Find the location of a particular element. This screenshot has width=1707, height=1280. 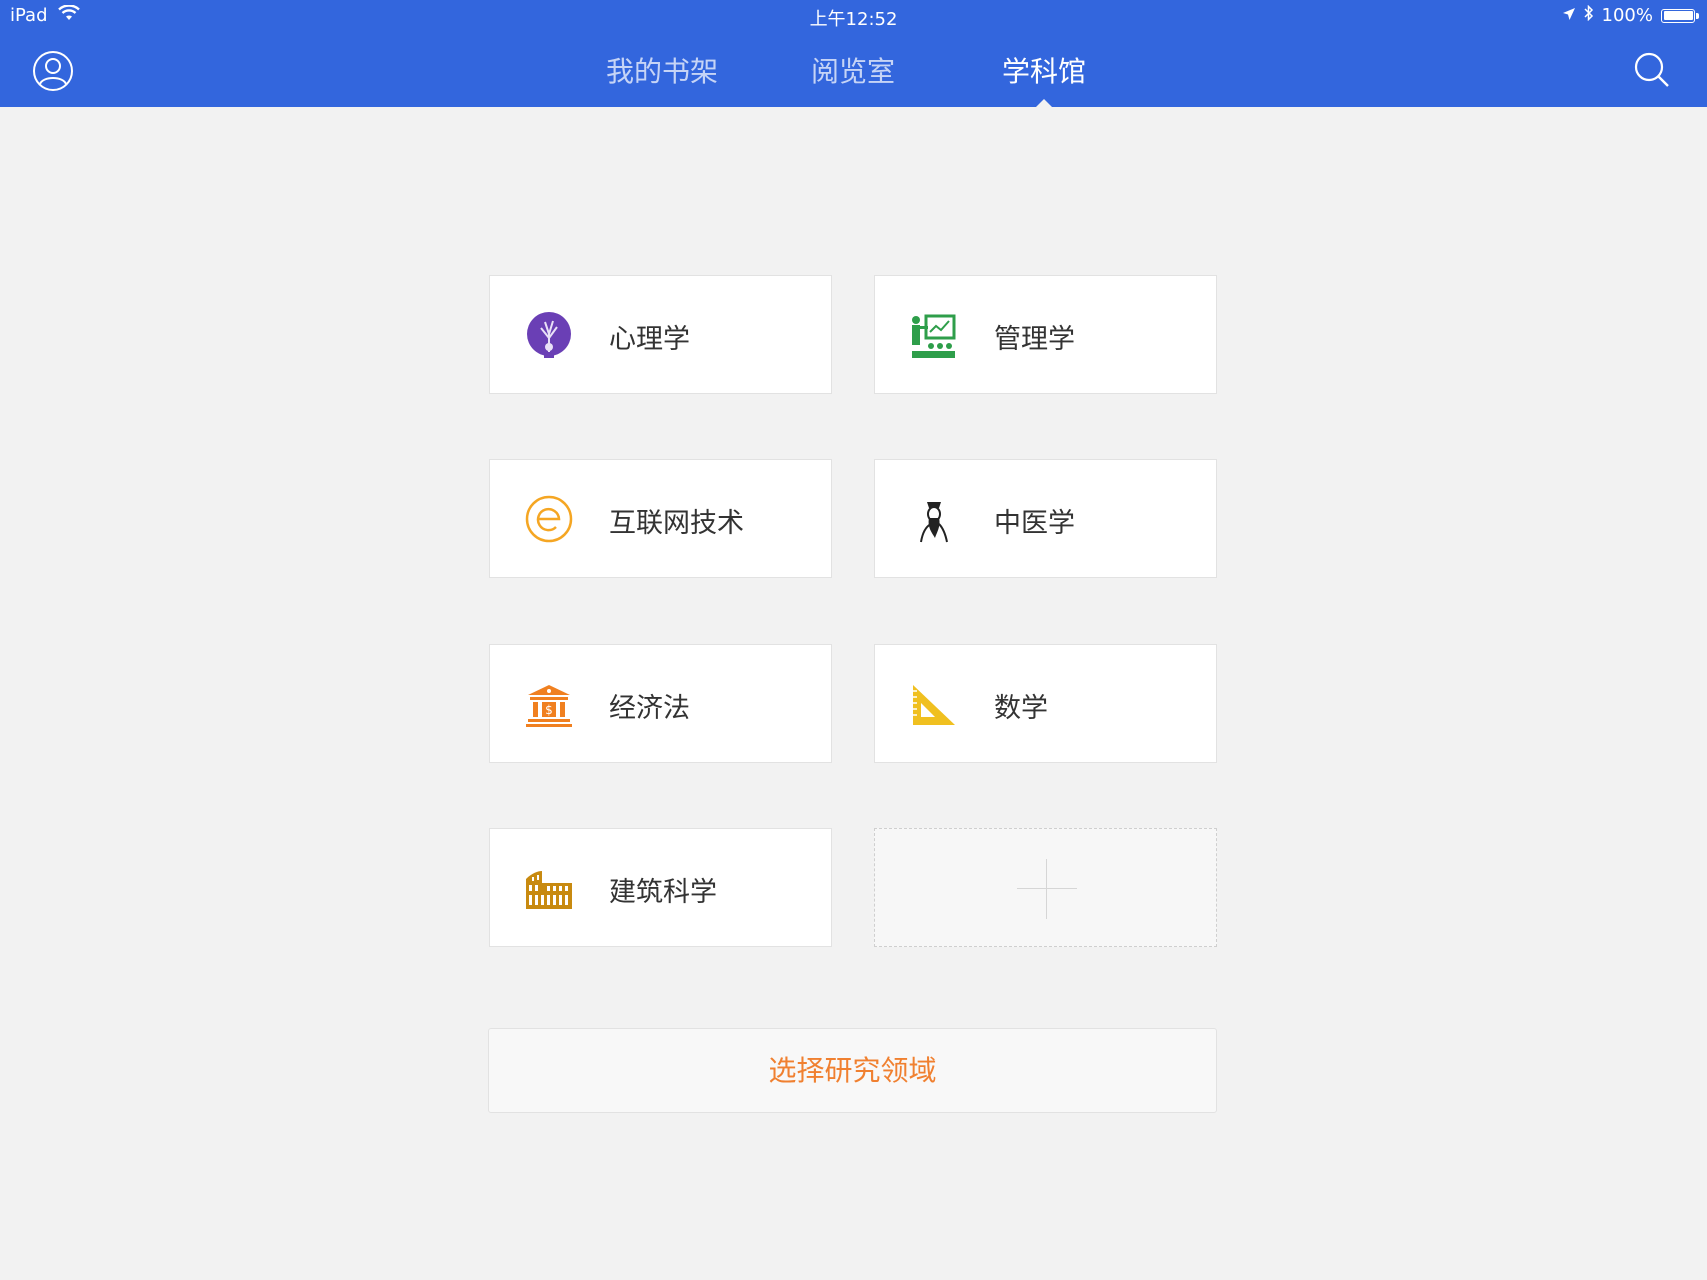

subject-label: 心理学 is located at coordinates (649, 339).